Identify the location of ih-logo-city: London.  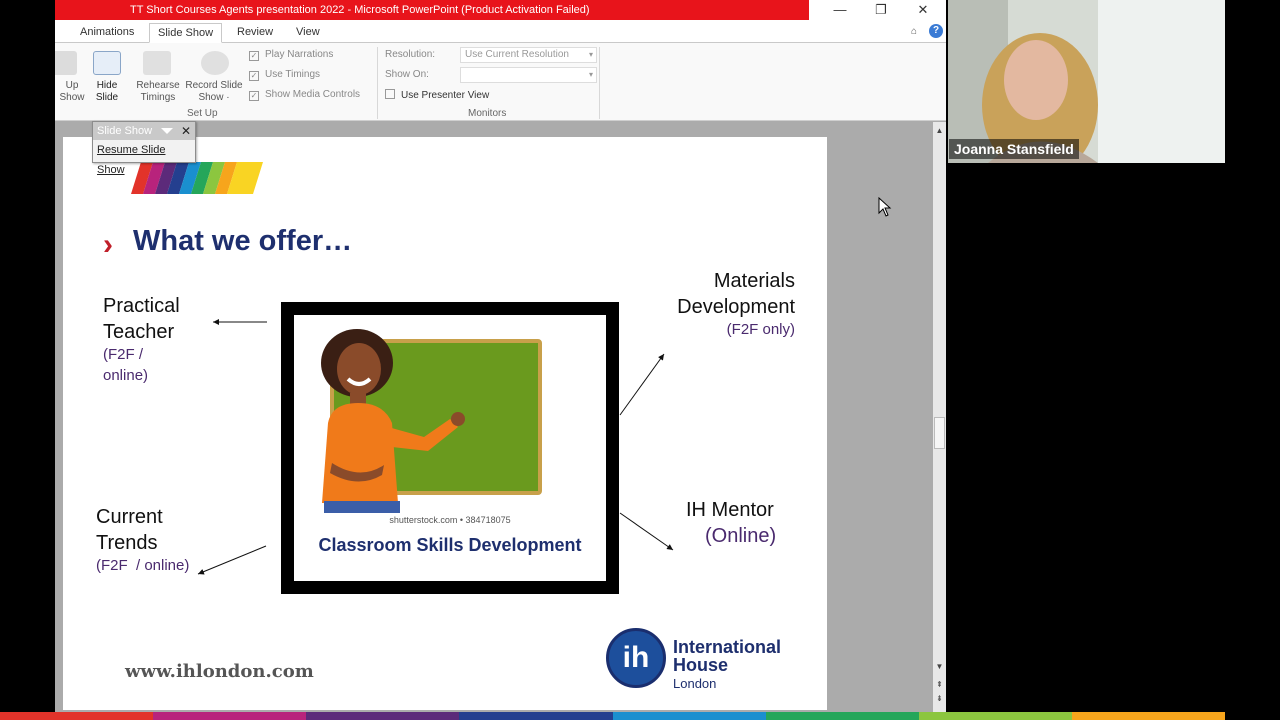
(695, 683).